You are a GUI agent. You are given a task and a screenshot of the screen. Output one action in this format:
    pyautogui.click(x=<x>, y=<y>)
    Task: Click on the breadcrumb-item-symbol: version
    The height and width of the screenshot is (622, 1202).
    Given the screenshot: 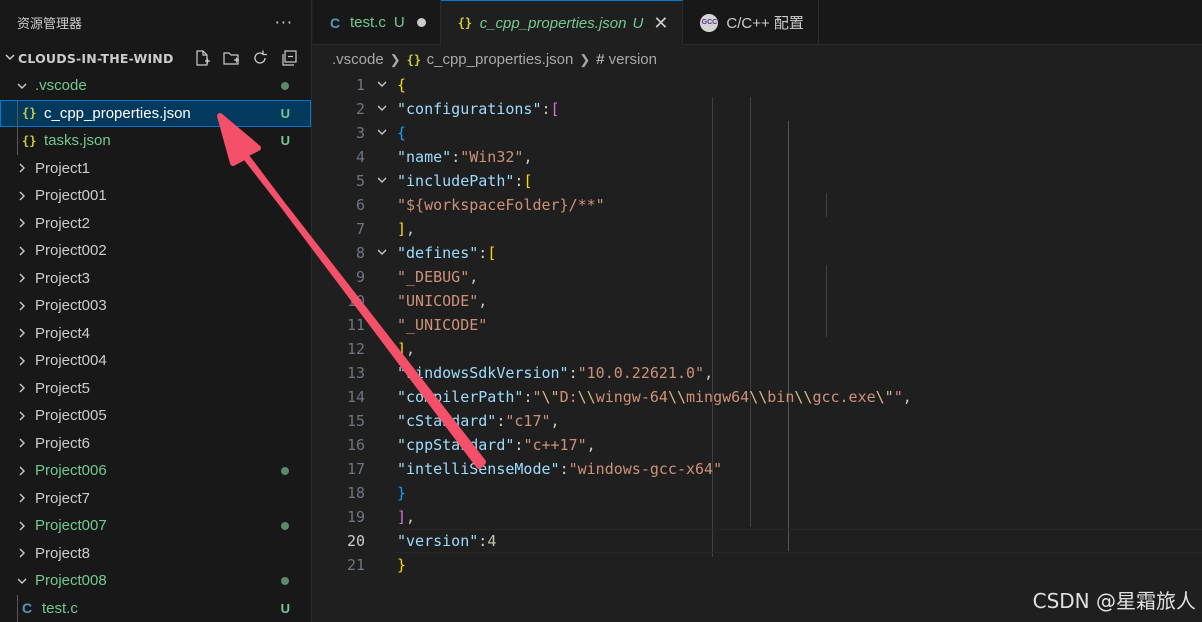 What is the action you would take?
    pyautogui.click(x=633, y=59)
    